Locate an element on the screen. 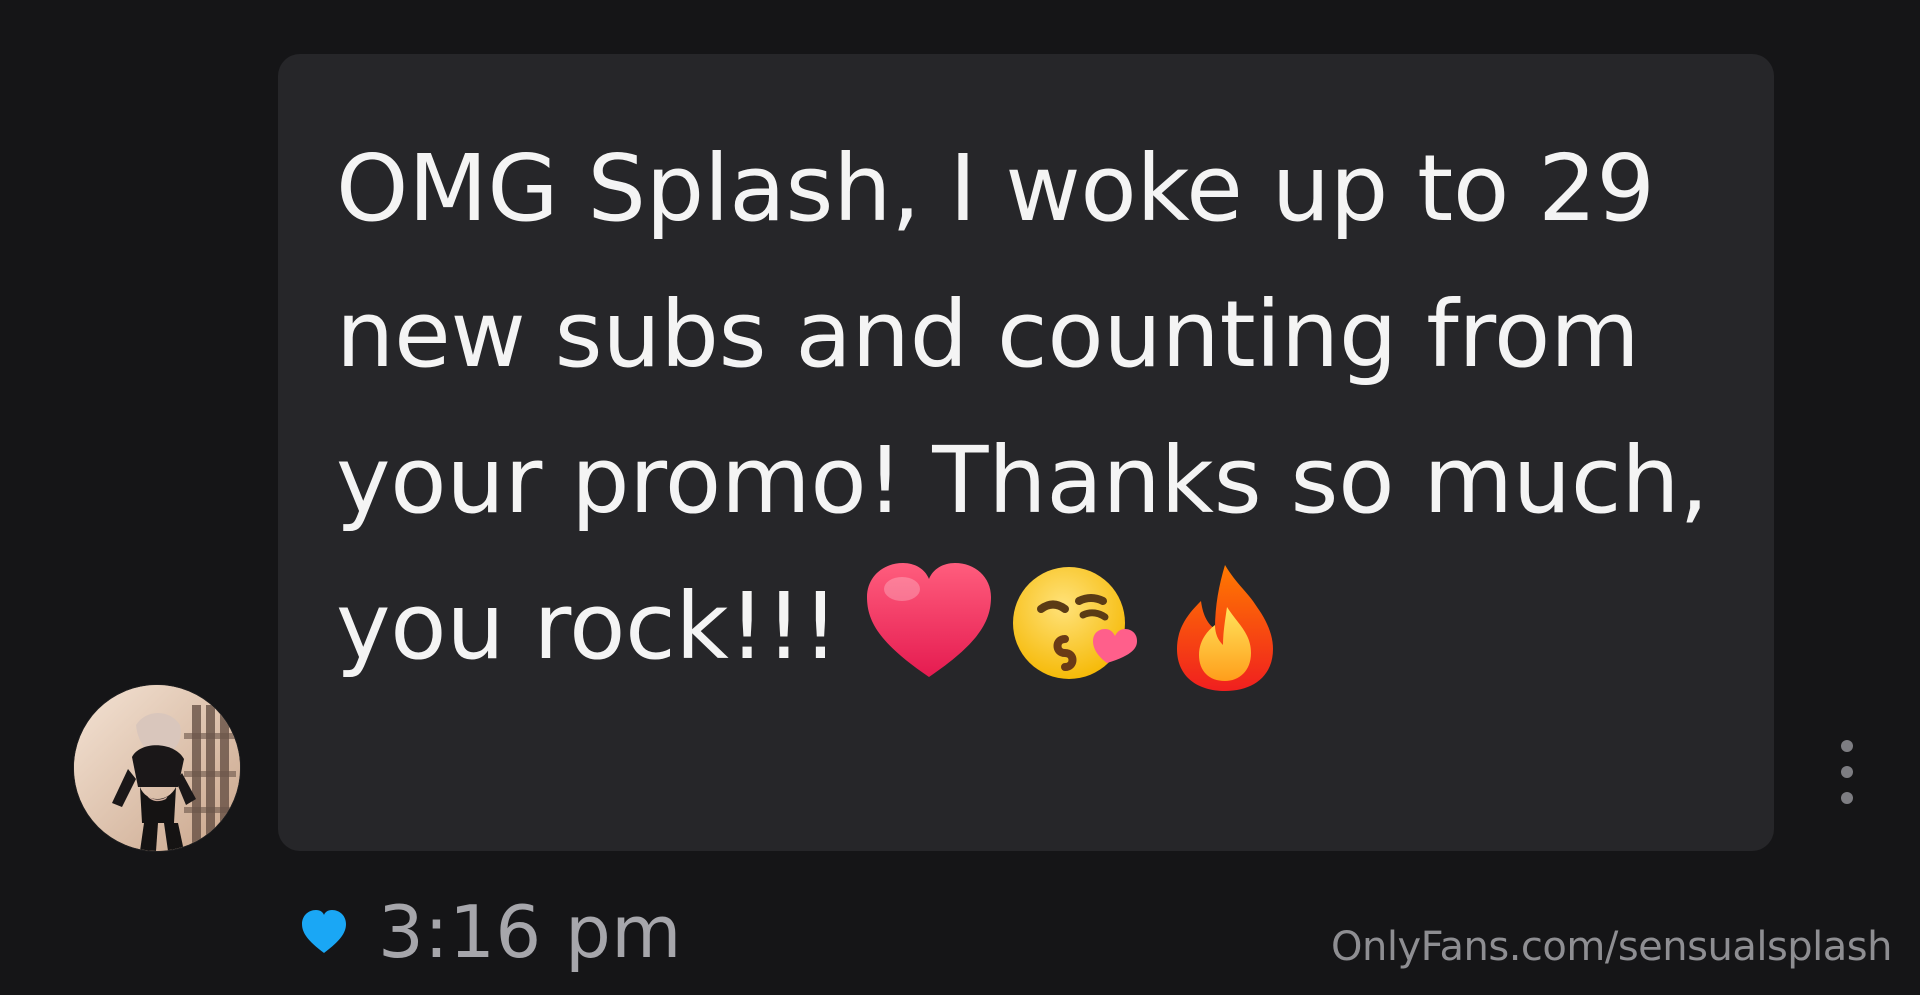 The image size is (1920, 995). more-vertical-icon is located at coordinates (1847, 772).